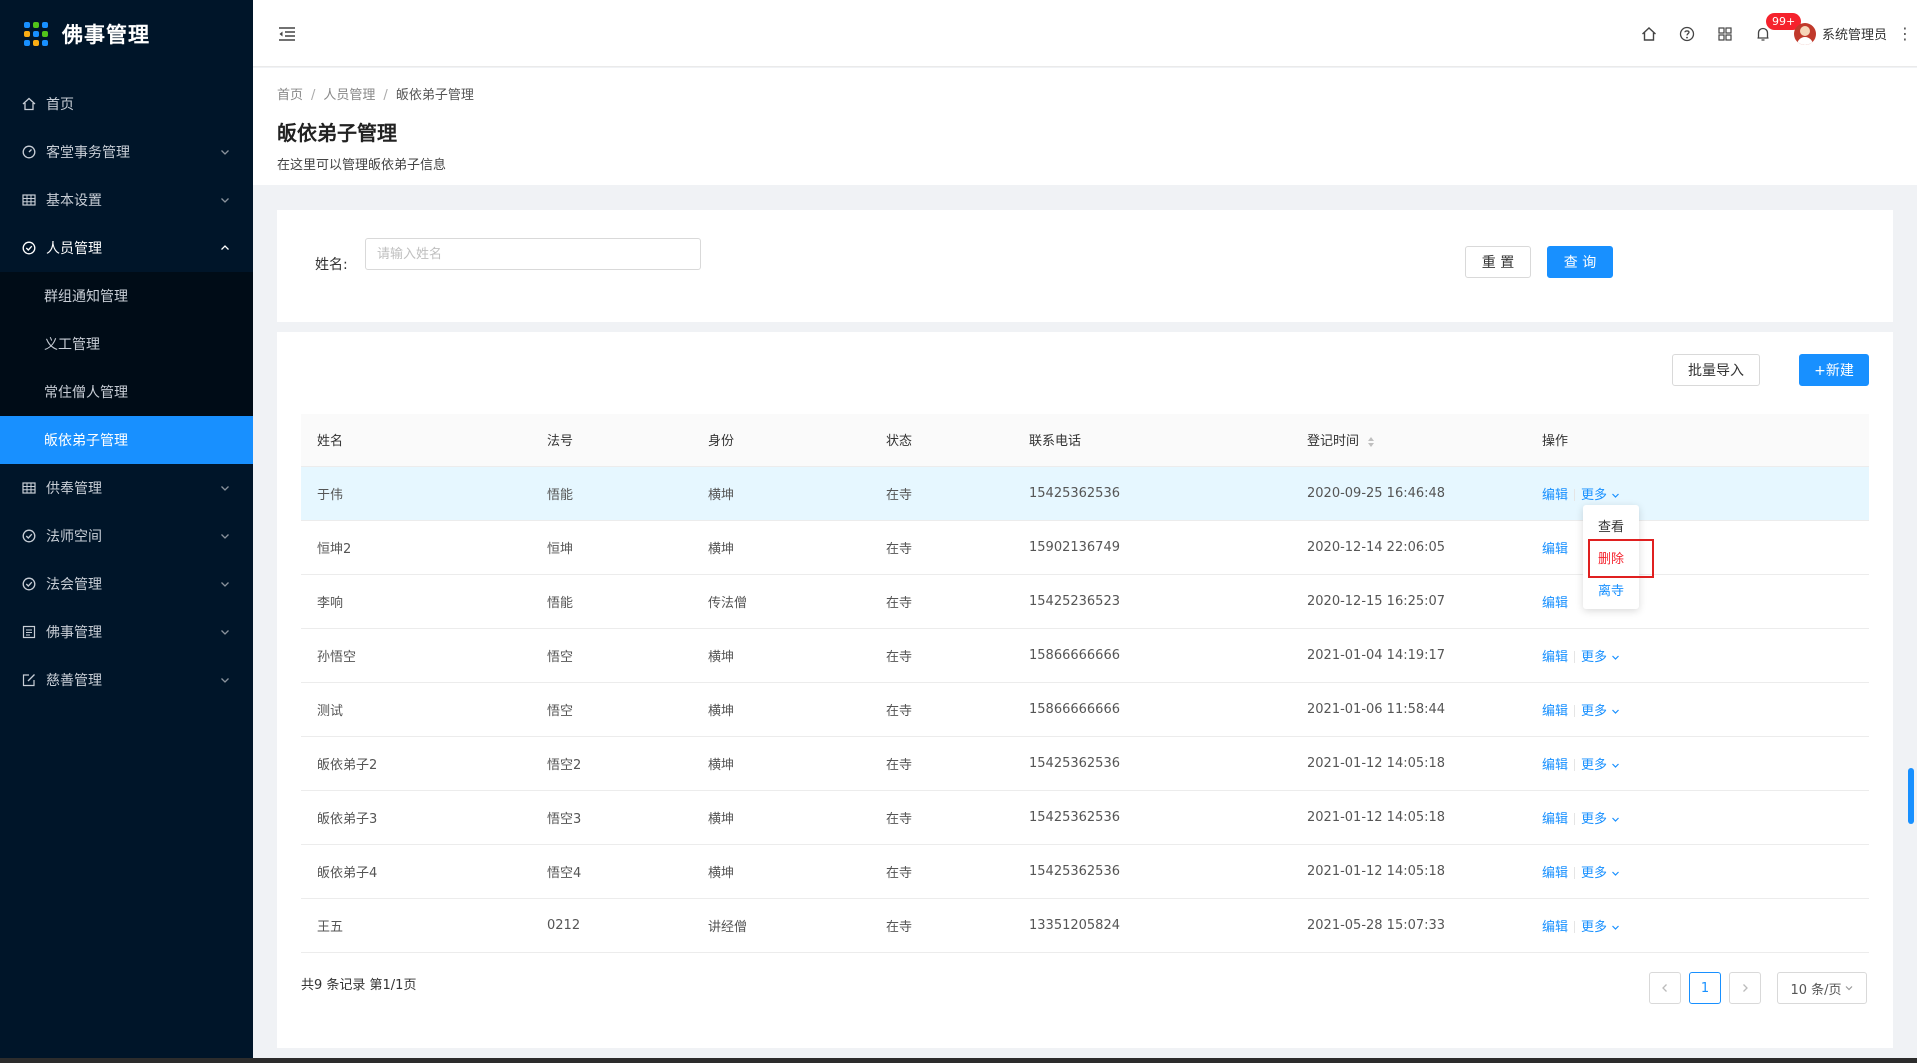 Image resolution: width=1917 pixels, height=1063 pixels. I want to click on breadcrumb: 首页 / 人员管理 / 皈依弟子管理, so click(1085, 93).